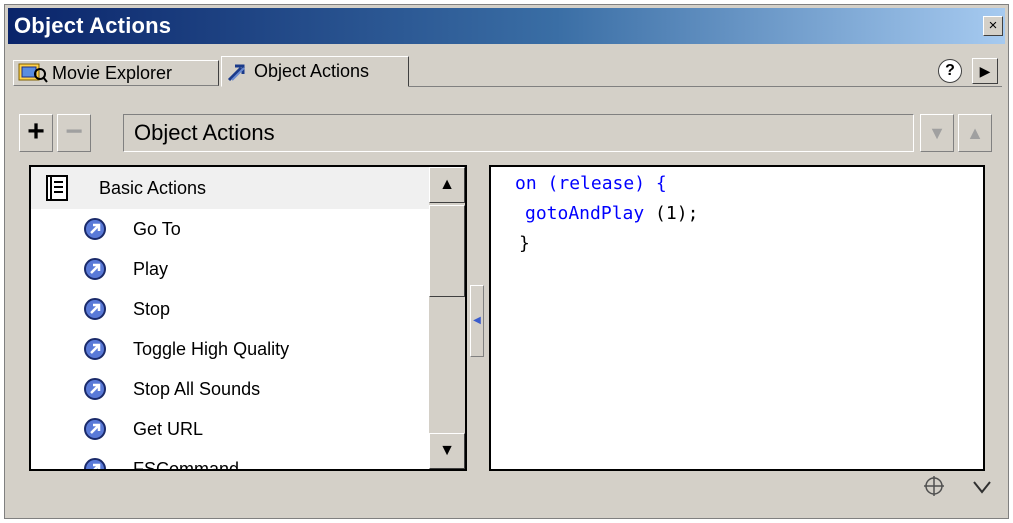 This screenshot has height=523, width=1013. What do you see at coordinates (230, 188) in the screenshot?
I see `basic-actions-category: Basic Actions` at bounding box center [230, 188].